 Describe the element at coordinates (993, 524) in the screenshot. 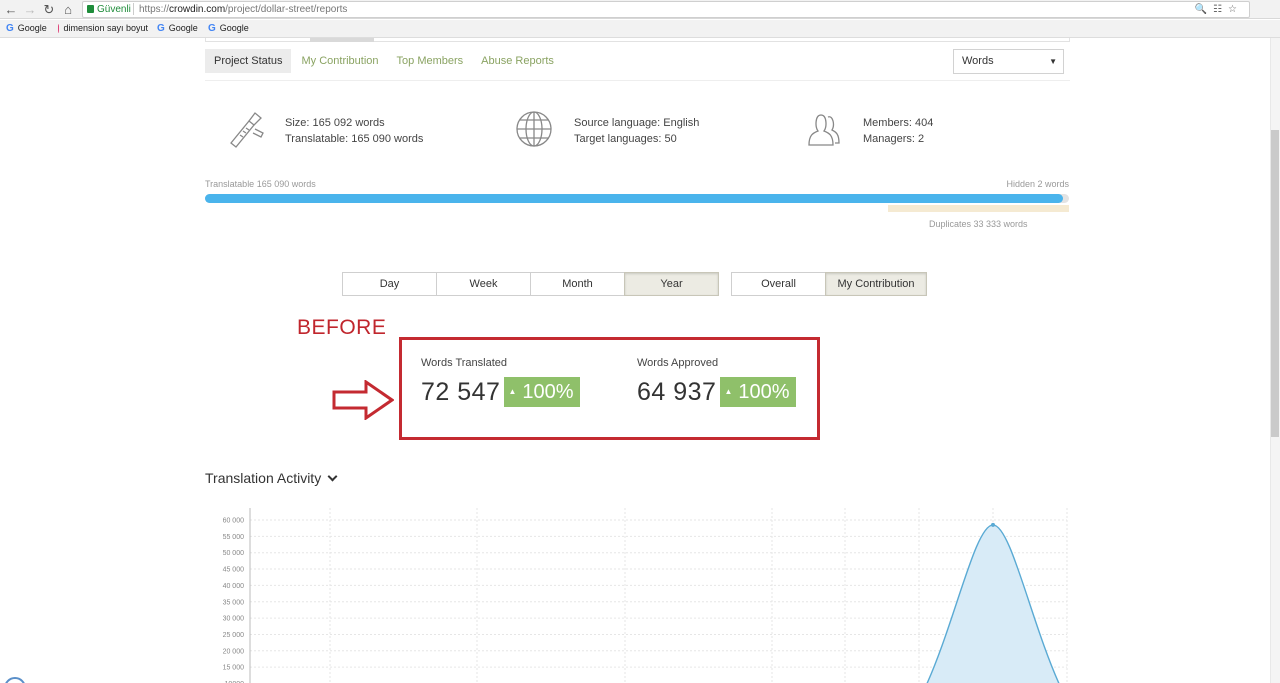

I see `data-point` at that location.